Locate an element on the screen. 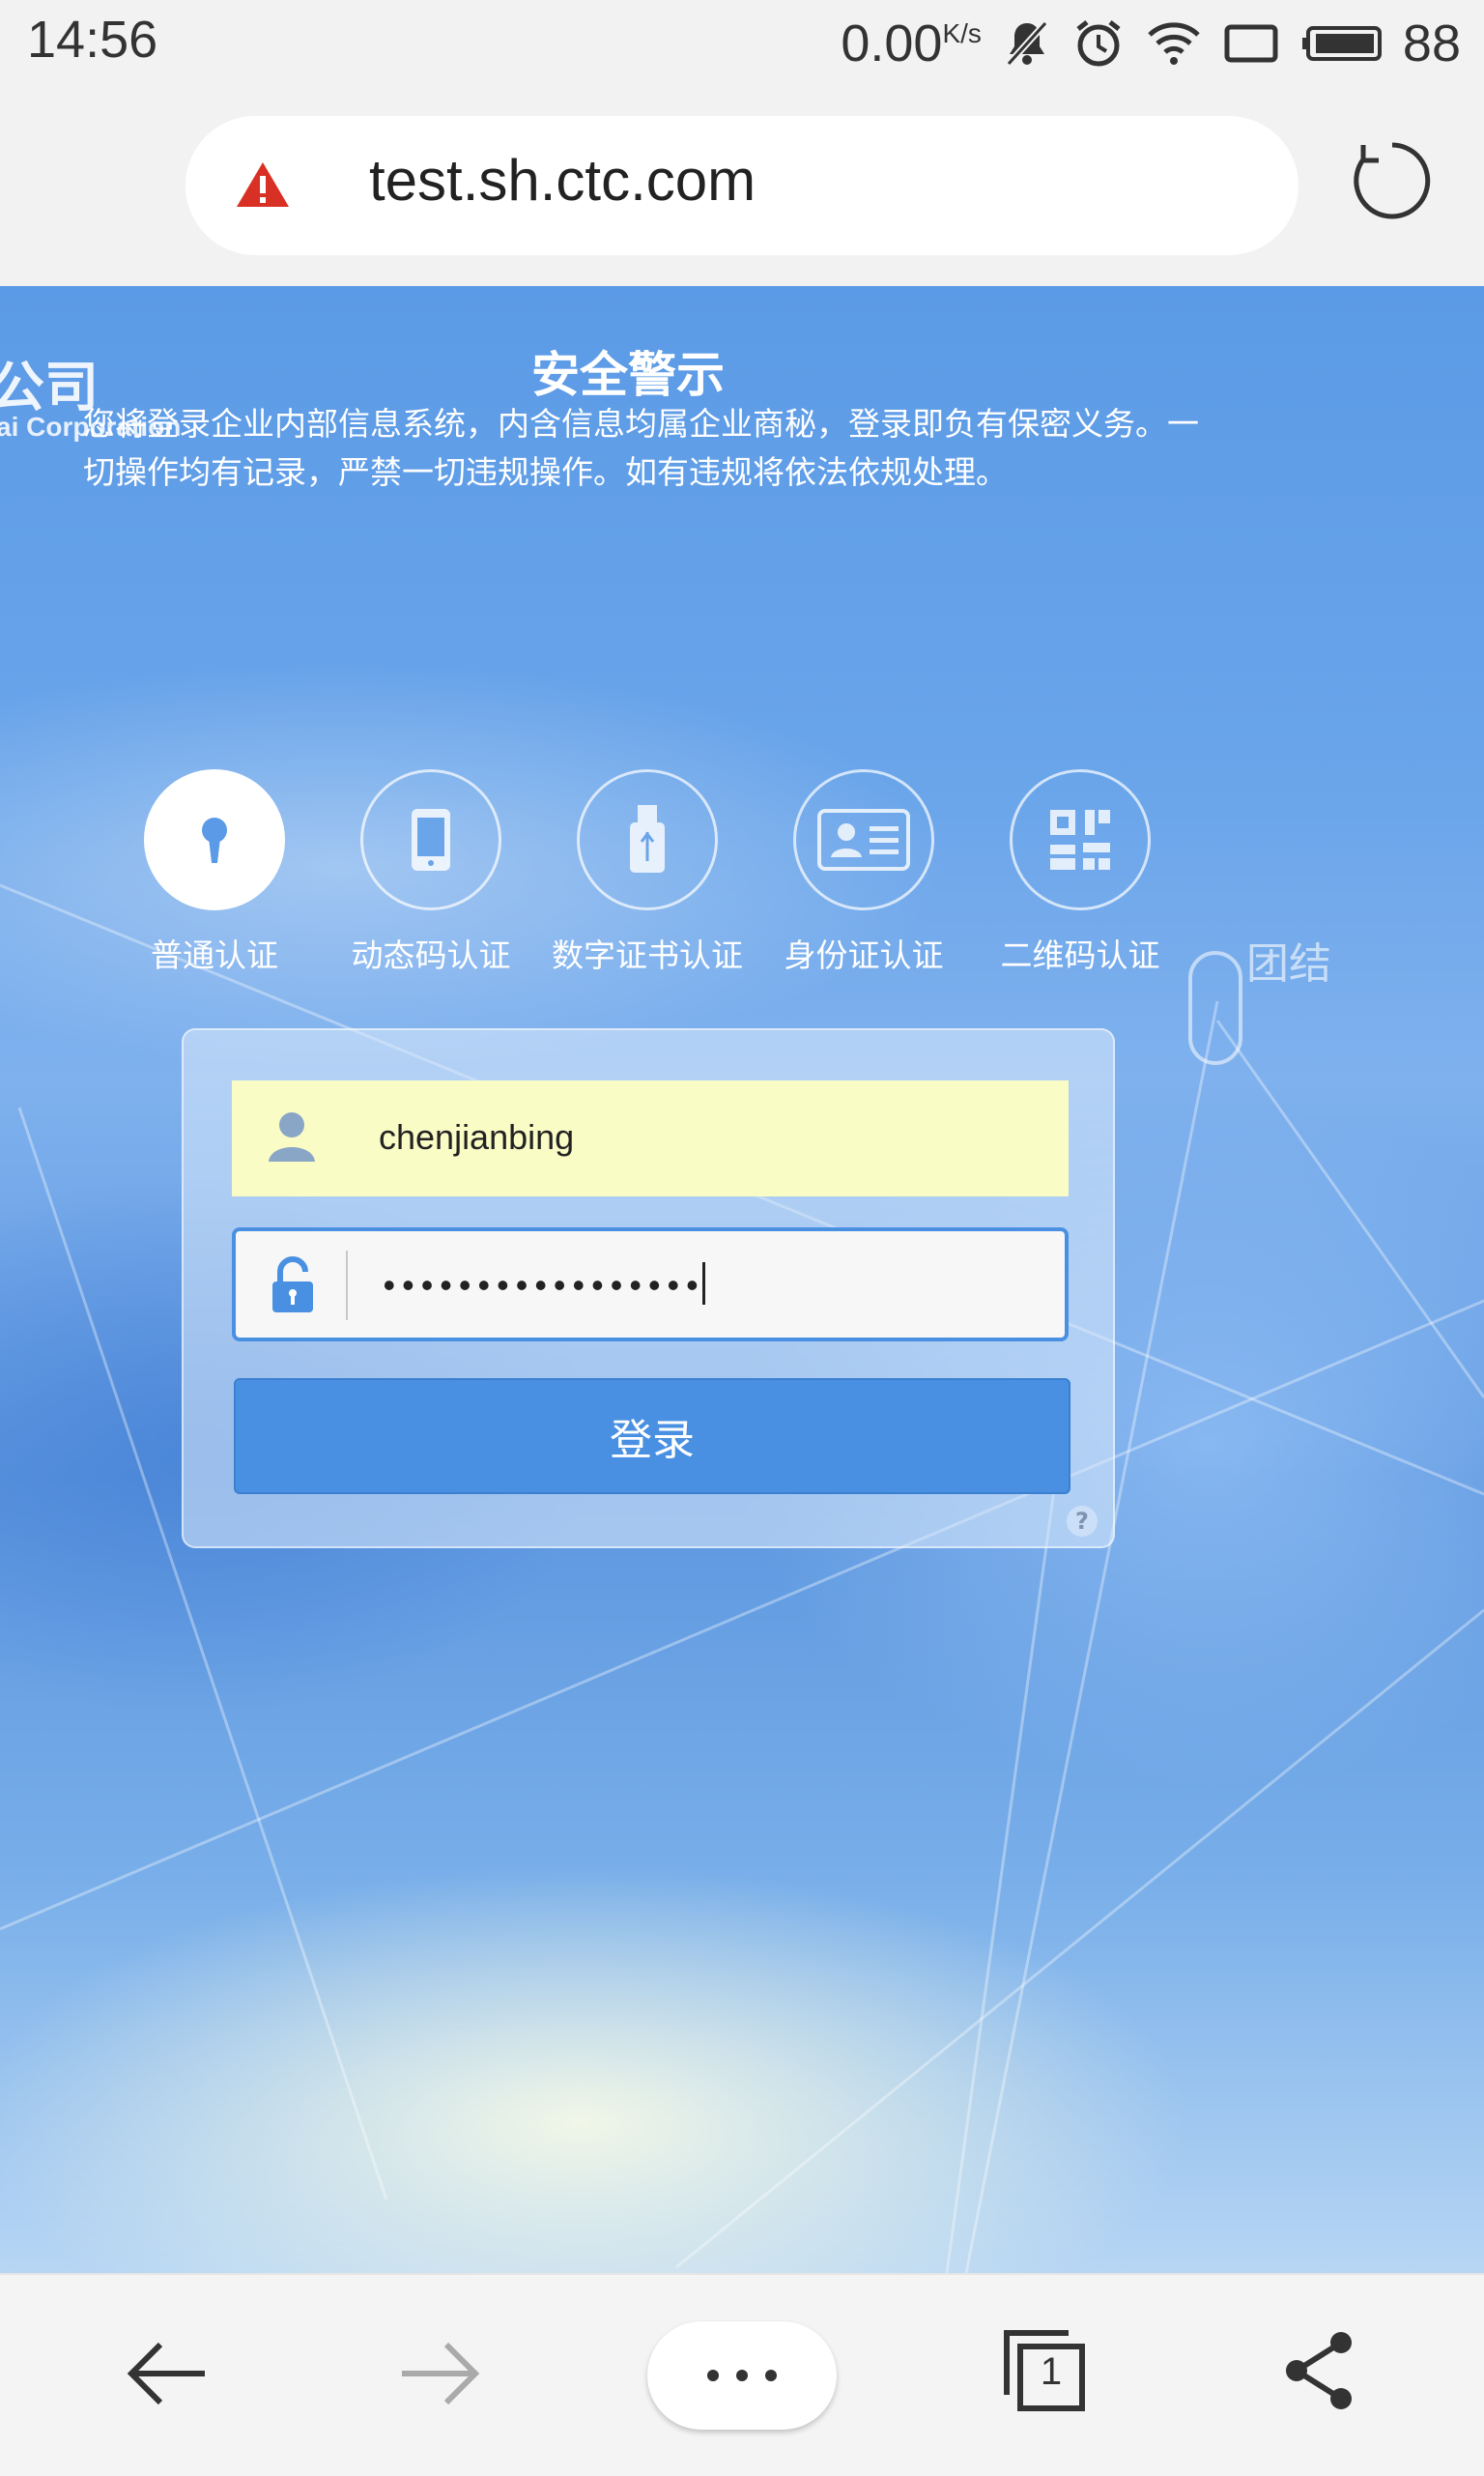  login-card: chenjianbing ••••••••••••••••• 登录 ? is located at coordinates (648, 1288).